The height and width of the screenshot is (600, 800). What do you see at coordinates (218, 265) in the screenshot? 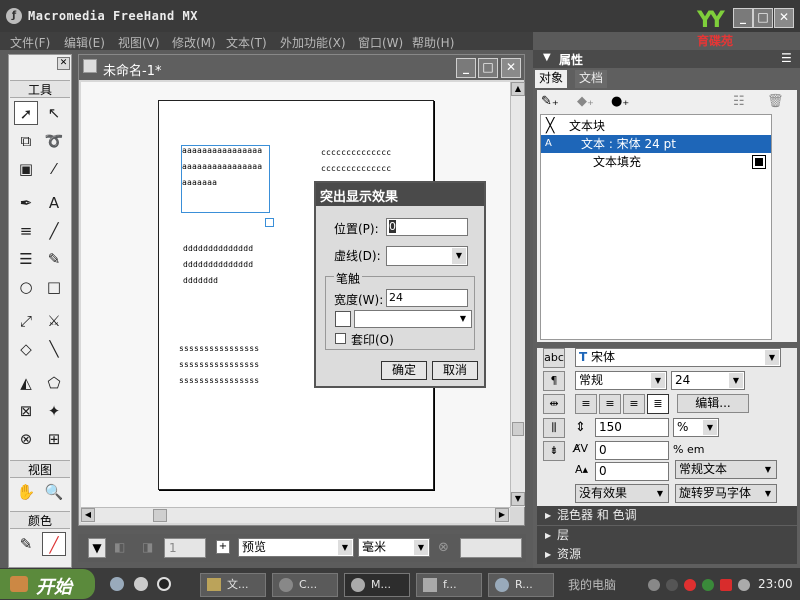
I see `text-block-d: dddddddddddddd dddddddddddddd ddddddd` at bounding box center [218, 265].